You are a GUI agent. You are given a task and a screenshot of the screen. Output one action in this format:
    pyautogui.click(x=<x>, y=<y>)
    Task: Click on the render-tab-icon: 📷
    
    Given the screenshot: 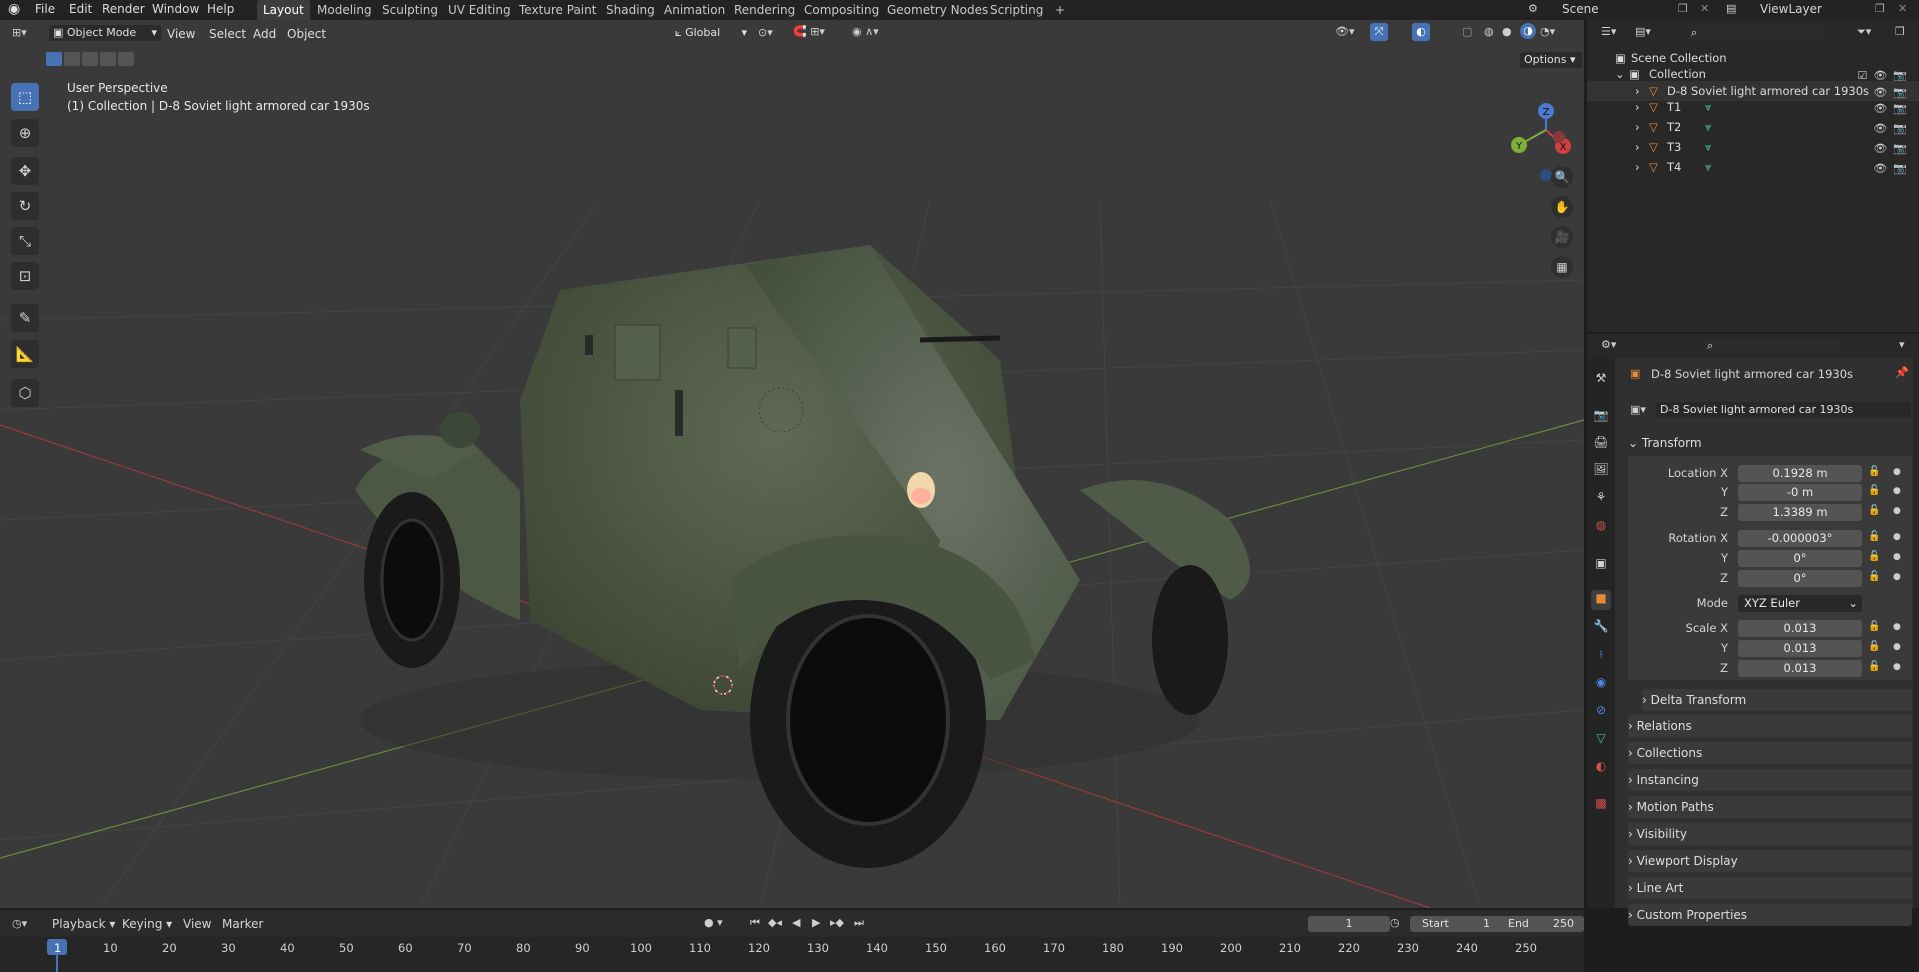 What is the action you would take?
    pyautogui.click(x=1601, y=415)
    